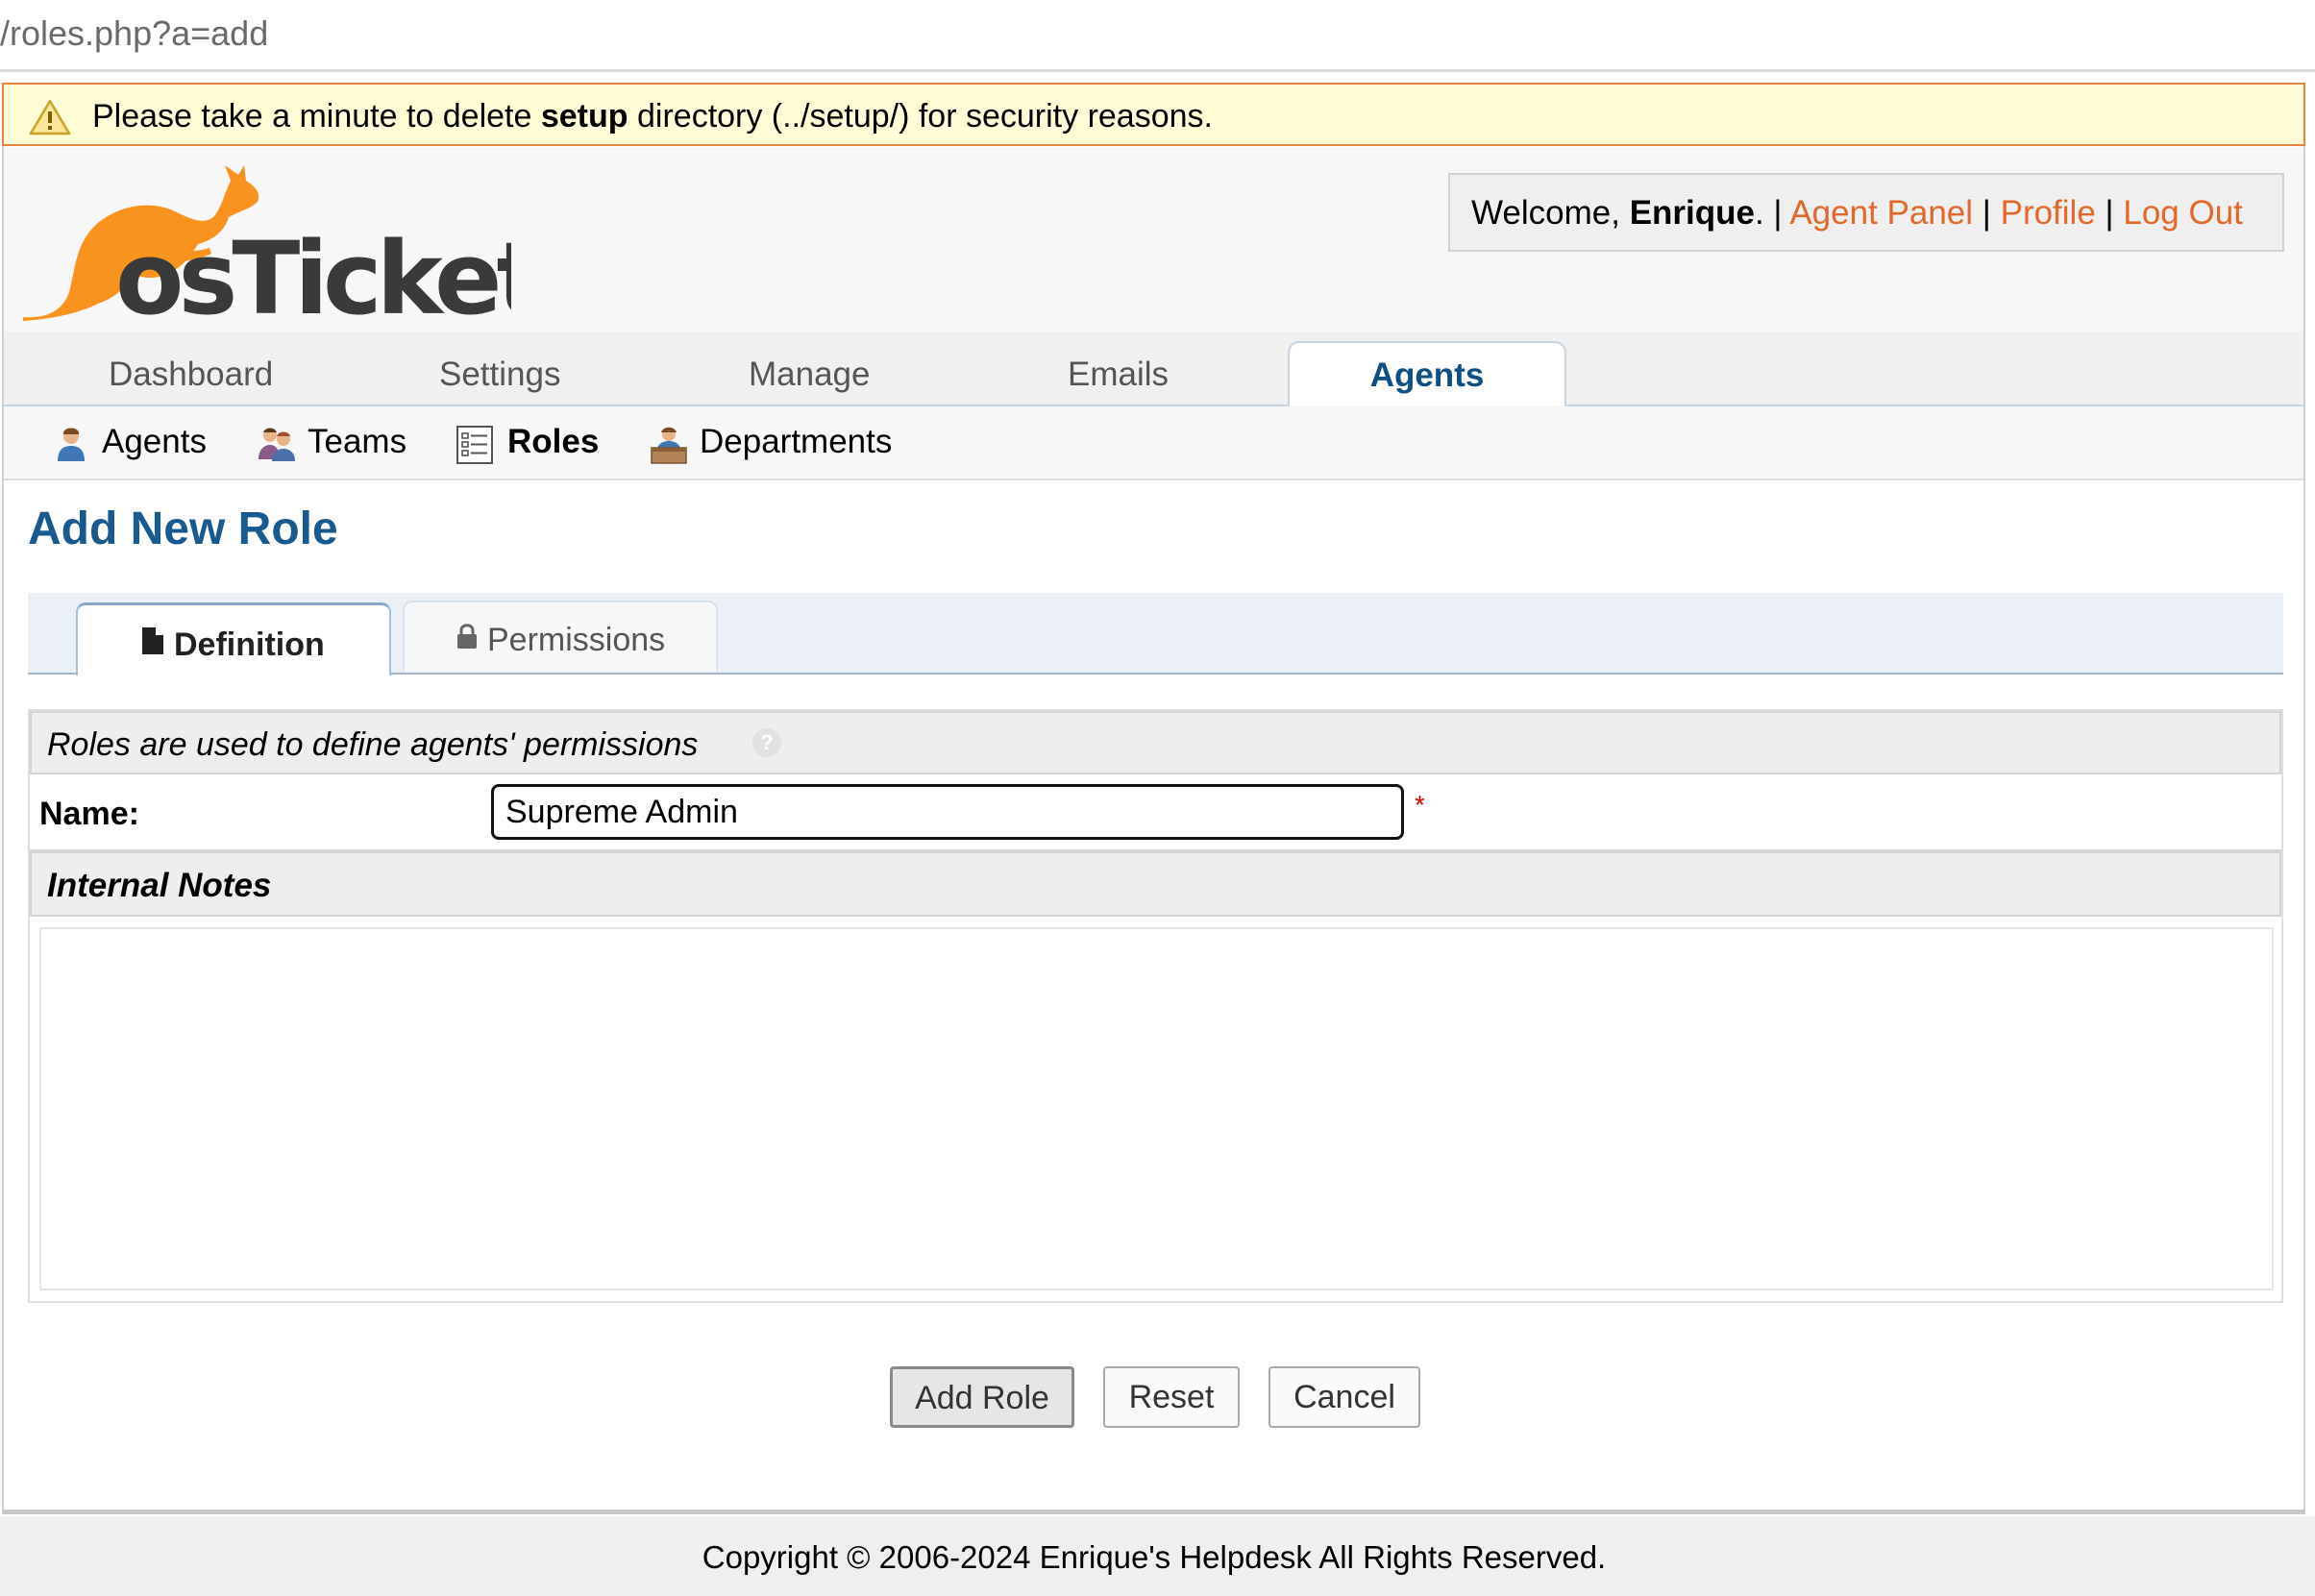 This screenshot has height=1596, width=2315. I want to click on osticket-logo: osTicket, so click(266, 244).